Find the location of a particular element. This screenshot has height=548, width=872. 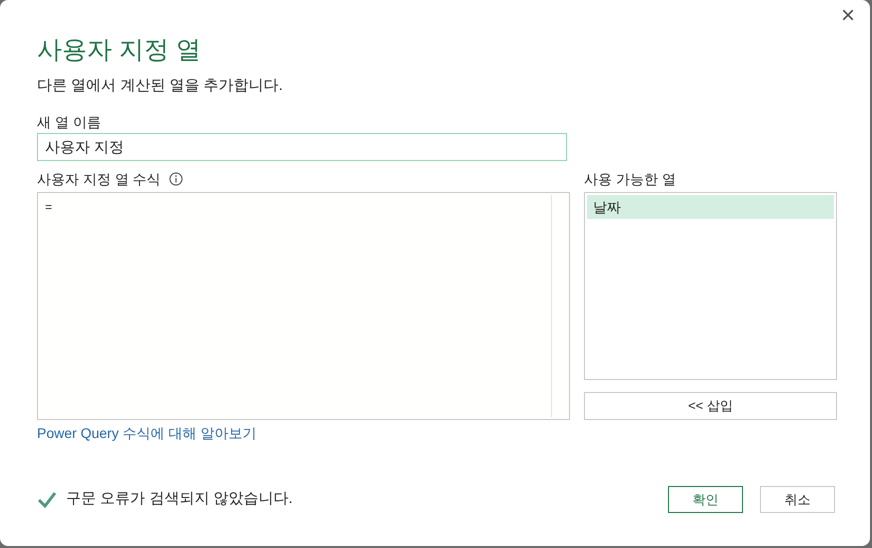

field-label: 새 열 이름 is located at coordinates (69, 122).